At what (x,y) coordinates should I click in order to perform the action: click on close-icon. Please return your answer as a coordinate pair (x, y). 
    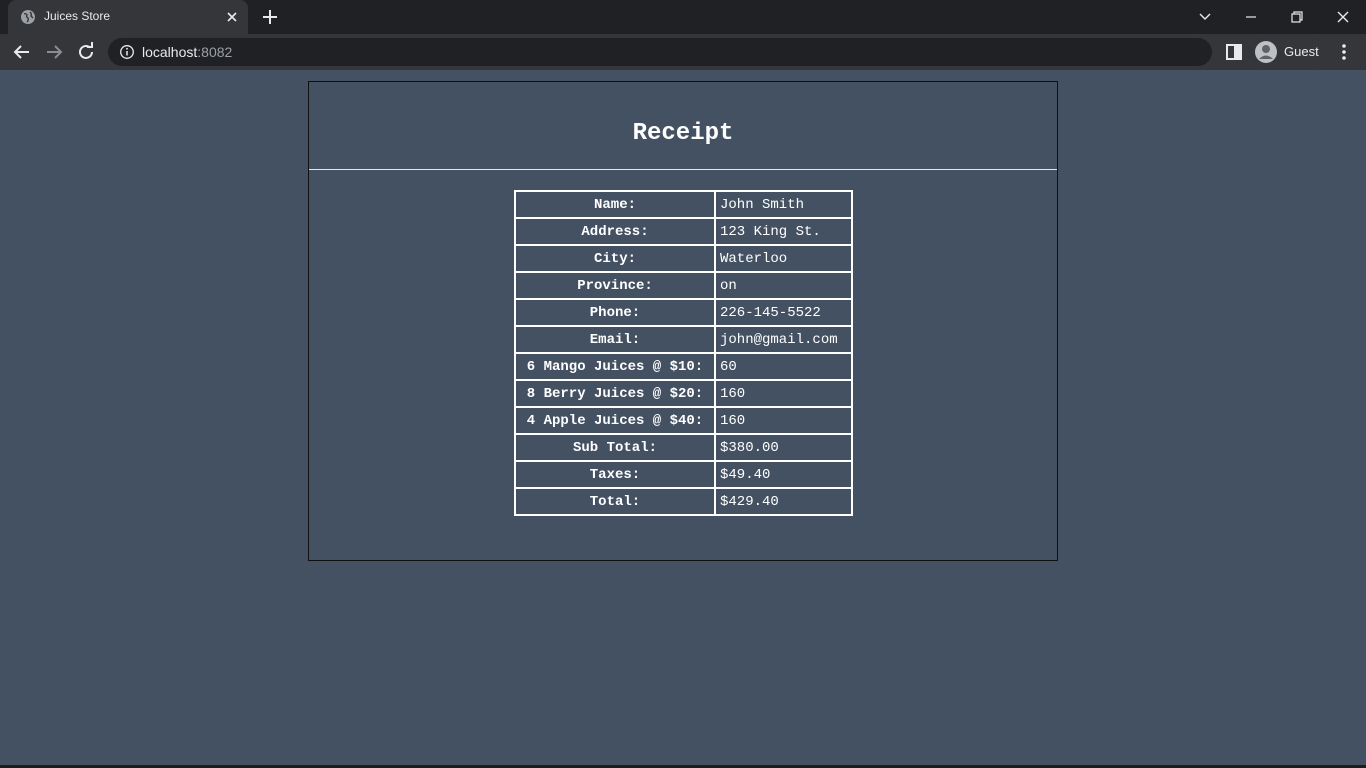
    Looking at the image, I should click on (232, 17).